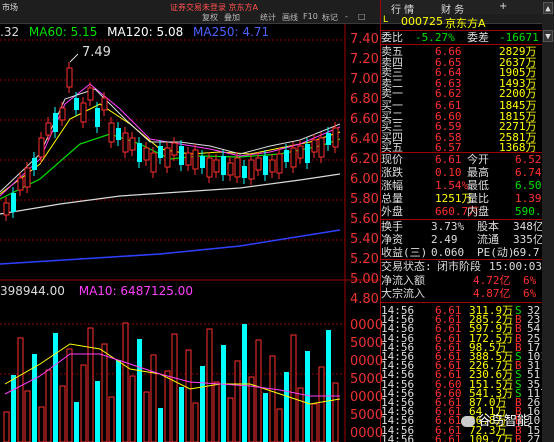 The height and width of the screenshot is (442, 554). I want to click on stat-label: 换手, so click(392, 226).